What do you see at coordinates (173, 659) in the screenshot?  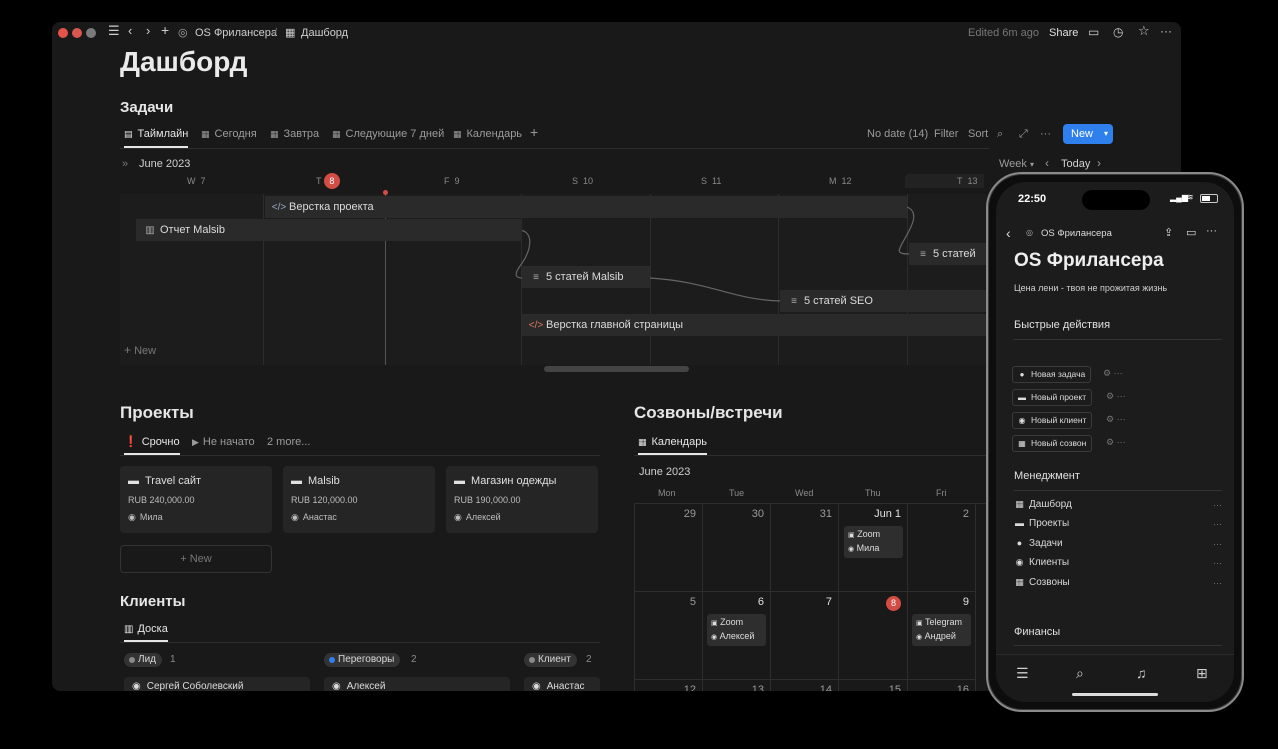 I see `group-count: 1` at bounding box center [173, 659].